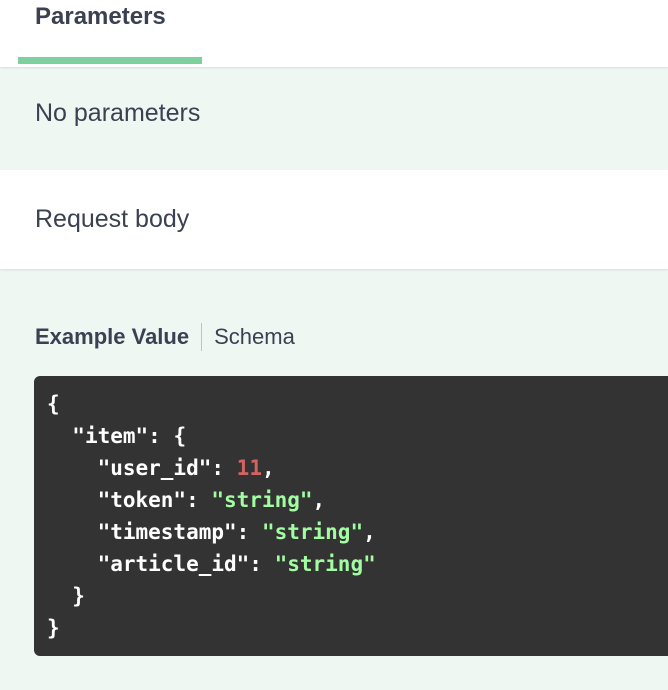 The height and width of the screenshot is (690, 668). I want to click on json-key-article-id: "article_id", so click(173, 564).